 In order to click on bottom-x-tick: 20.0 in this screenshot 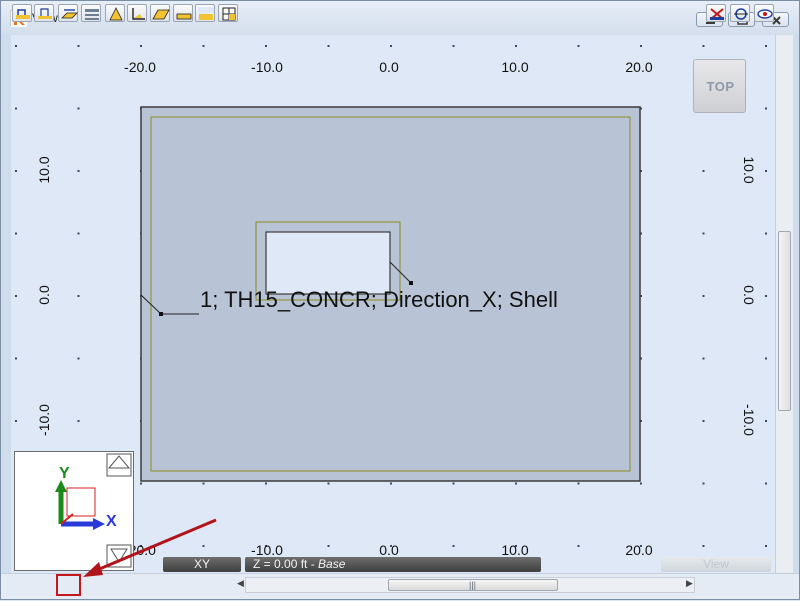, I will do `click(638, 550)`.